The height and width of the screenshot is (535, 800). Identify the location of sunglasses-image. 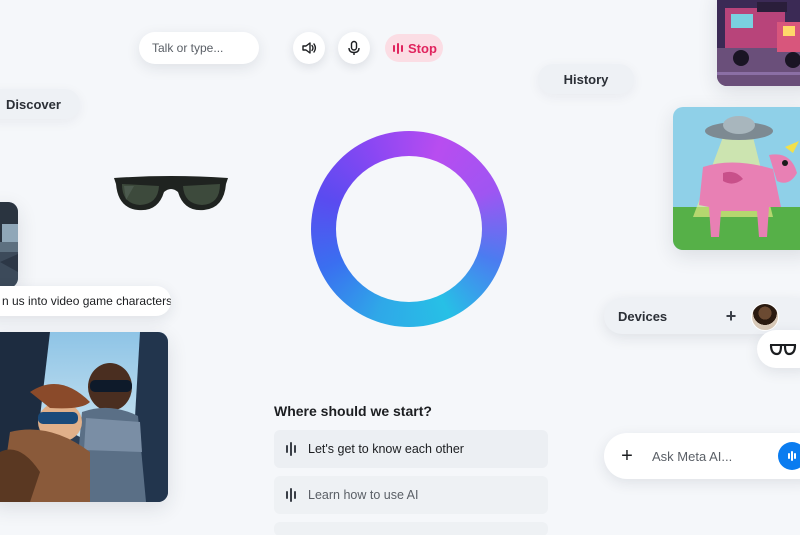
(171, 195).